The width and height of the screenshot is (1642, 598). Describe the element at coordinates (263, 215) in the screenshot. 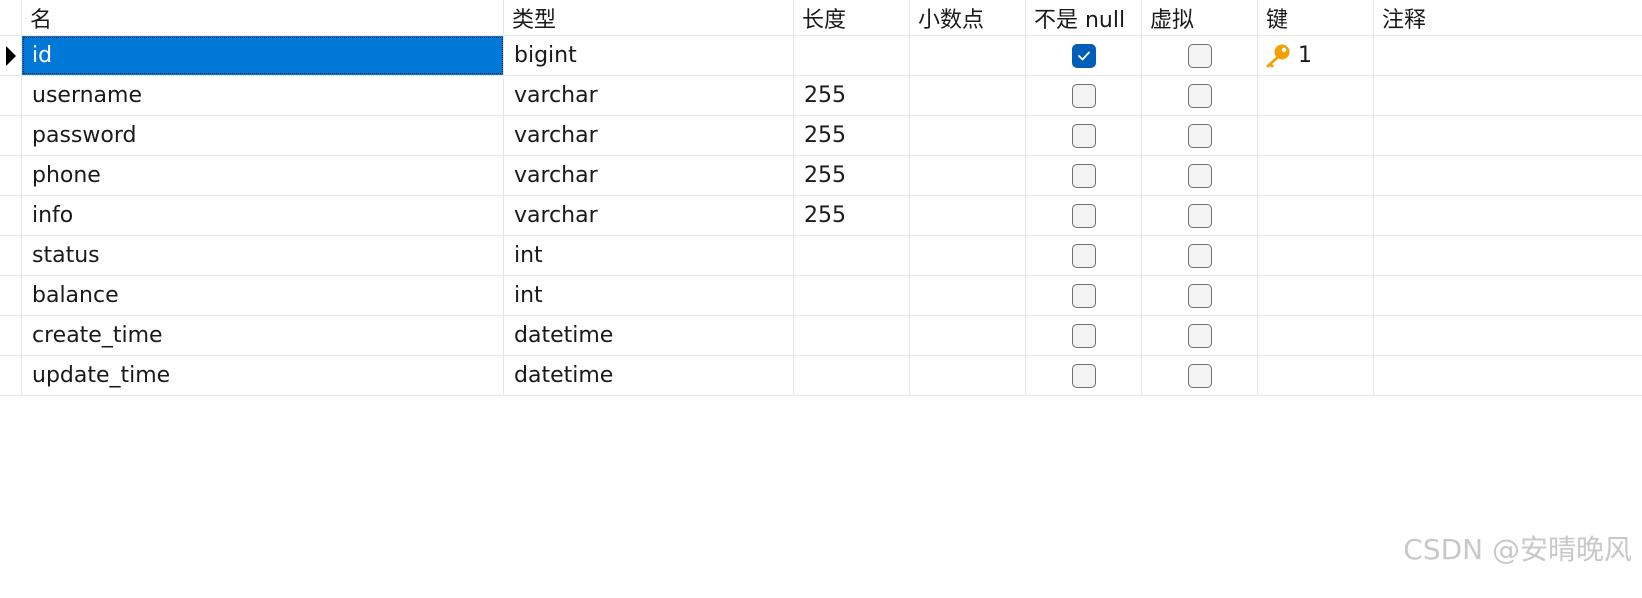

I see `field-name-cell: info` at that location.